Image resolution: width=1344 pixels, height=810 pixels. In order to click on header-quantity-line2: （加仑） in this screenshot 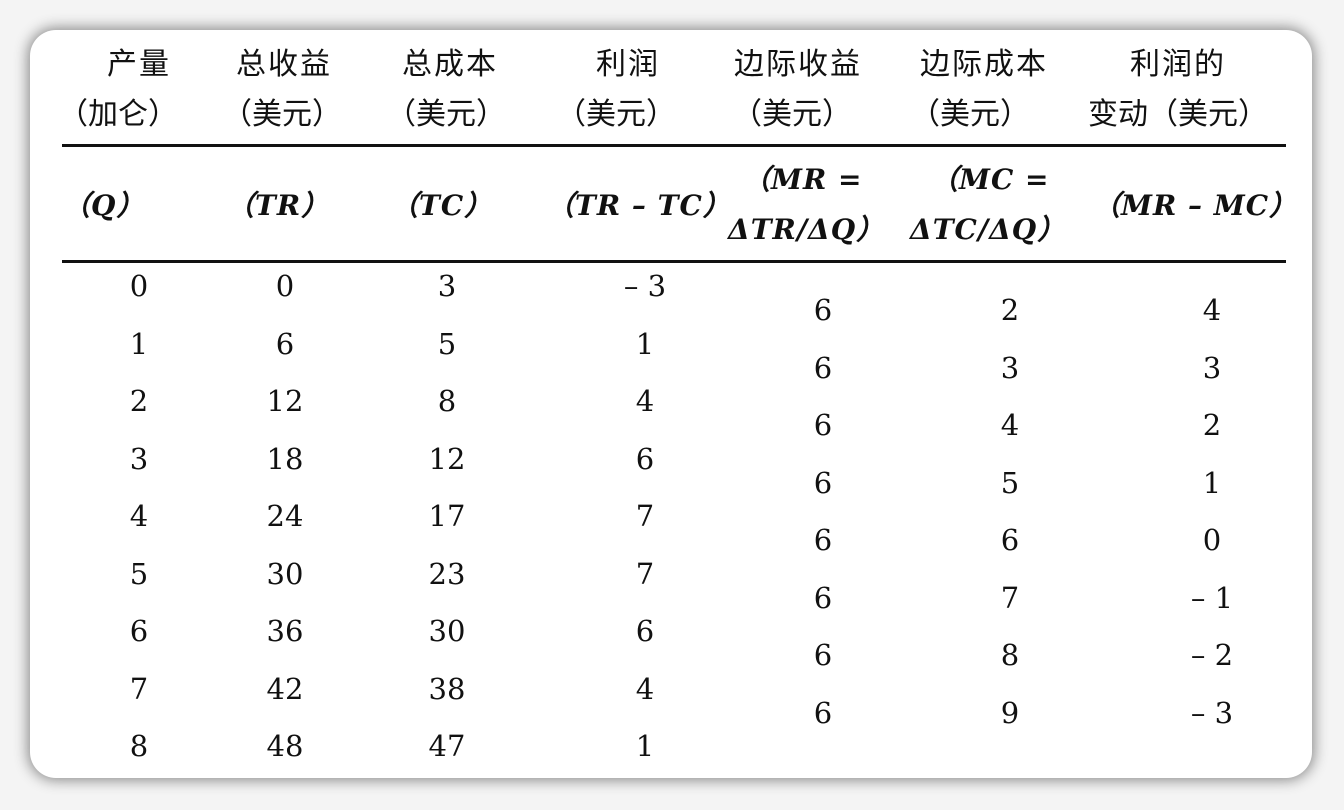, I will do `click(118, 114)`.